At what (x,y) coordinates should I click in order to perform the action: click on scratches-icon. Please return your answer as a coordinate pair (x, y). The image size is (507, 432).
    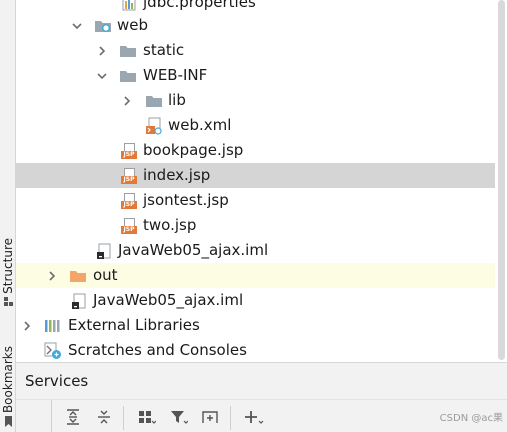
    Looking at the image, I should click on (53, 351).